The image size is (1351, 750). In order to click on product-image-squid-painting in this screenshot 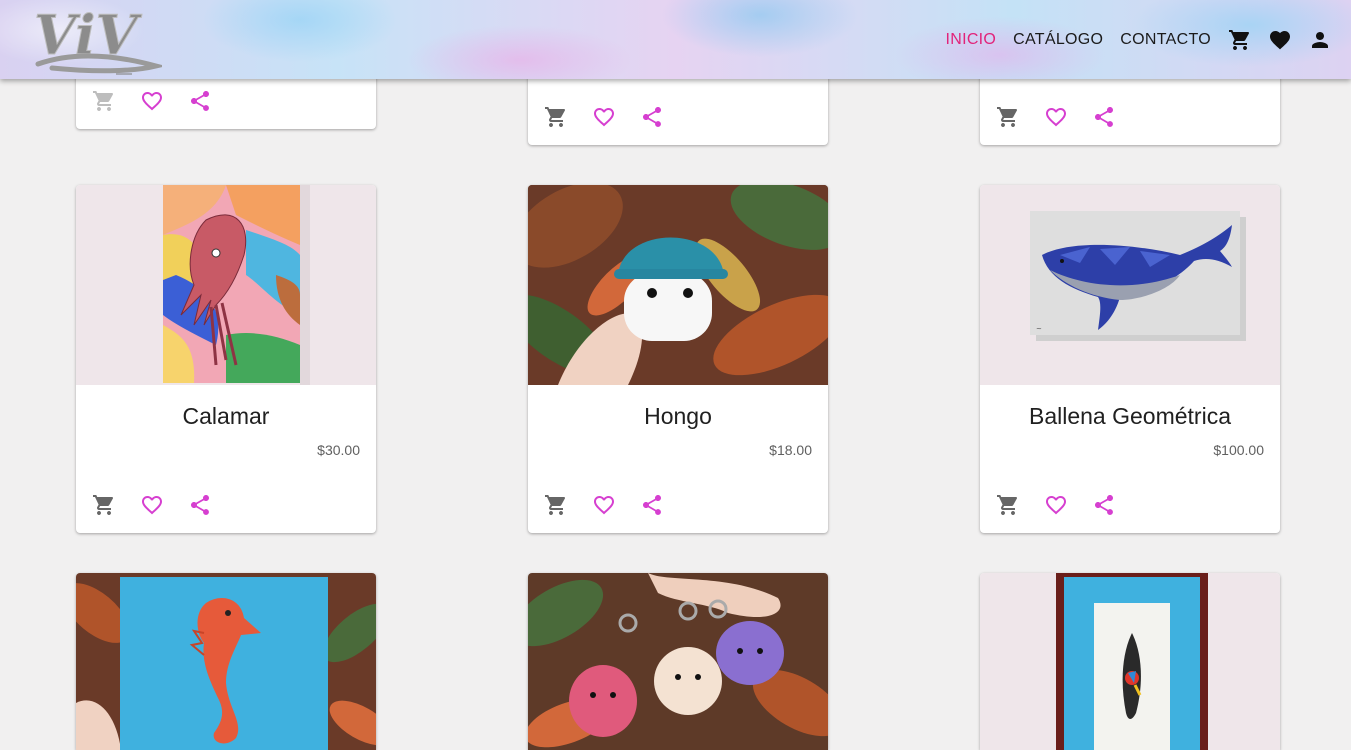, I will do `click(226, 285)`.